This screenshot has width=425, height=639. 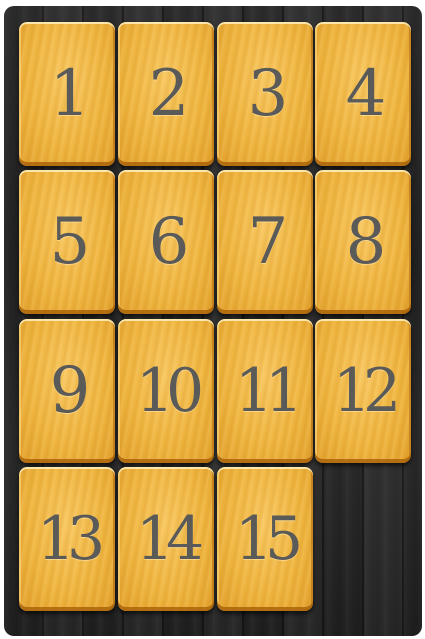 I want to click on tile-9: 9, so click(x=67, y=391).